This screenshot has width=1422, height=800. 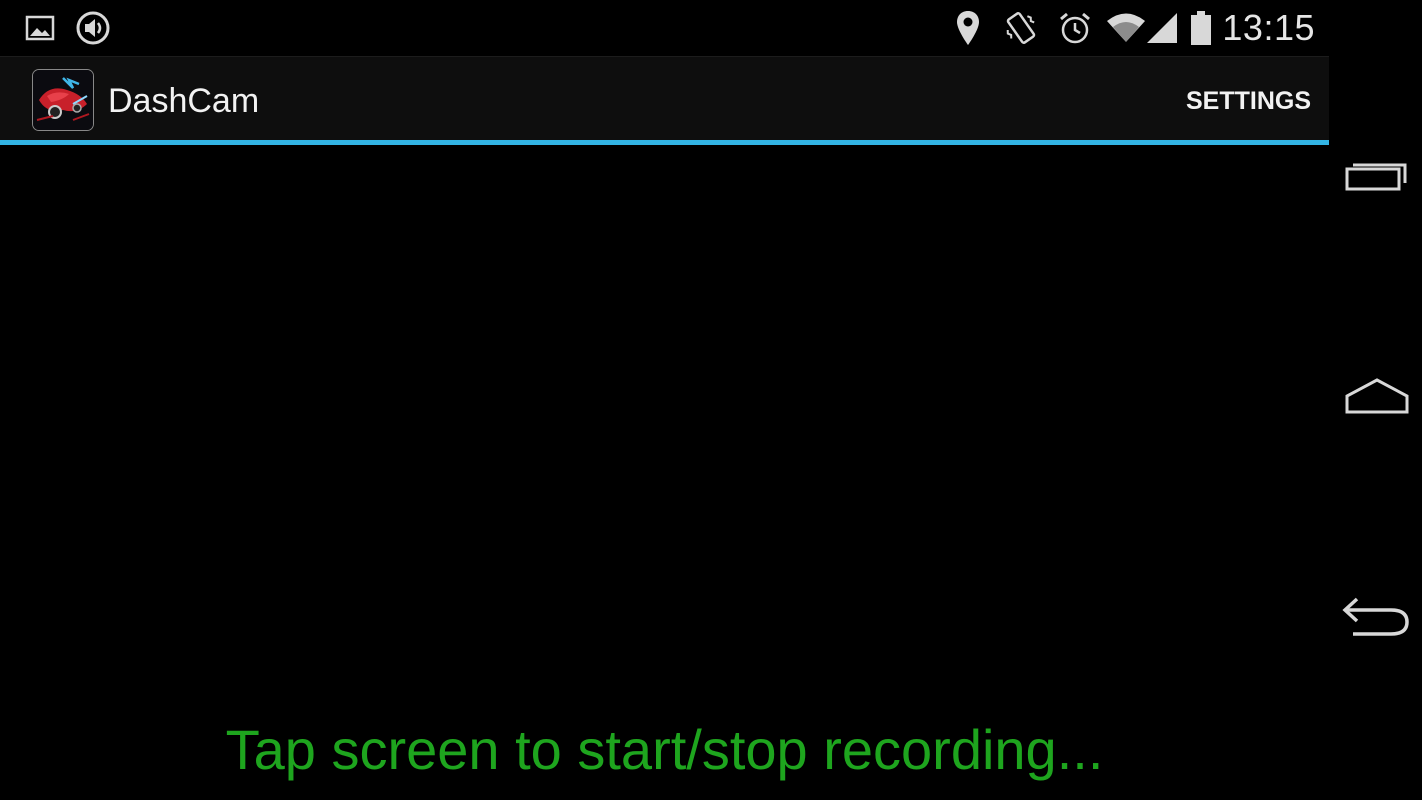 What do you see at coordinates (93, 28) in the screenshot?
I see `volume-notification-icon` at bounding box center [93, 28].